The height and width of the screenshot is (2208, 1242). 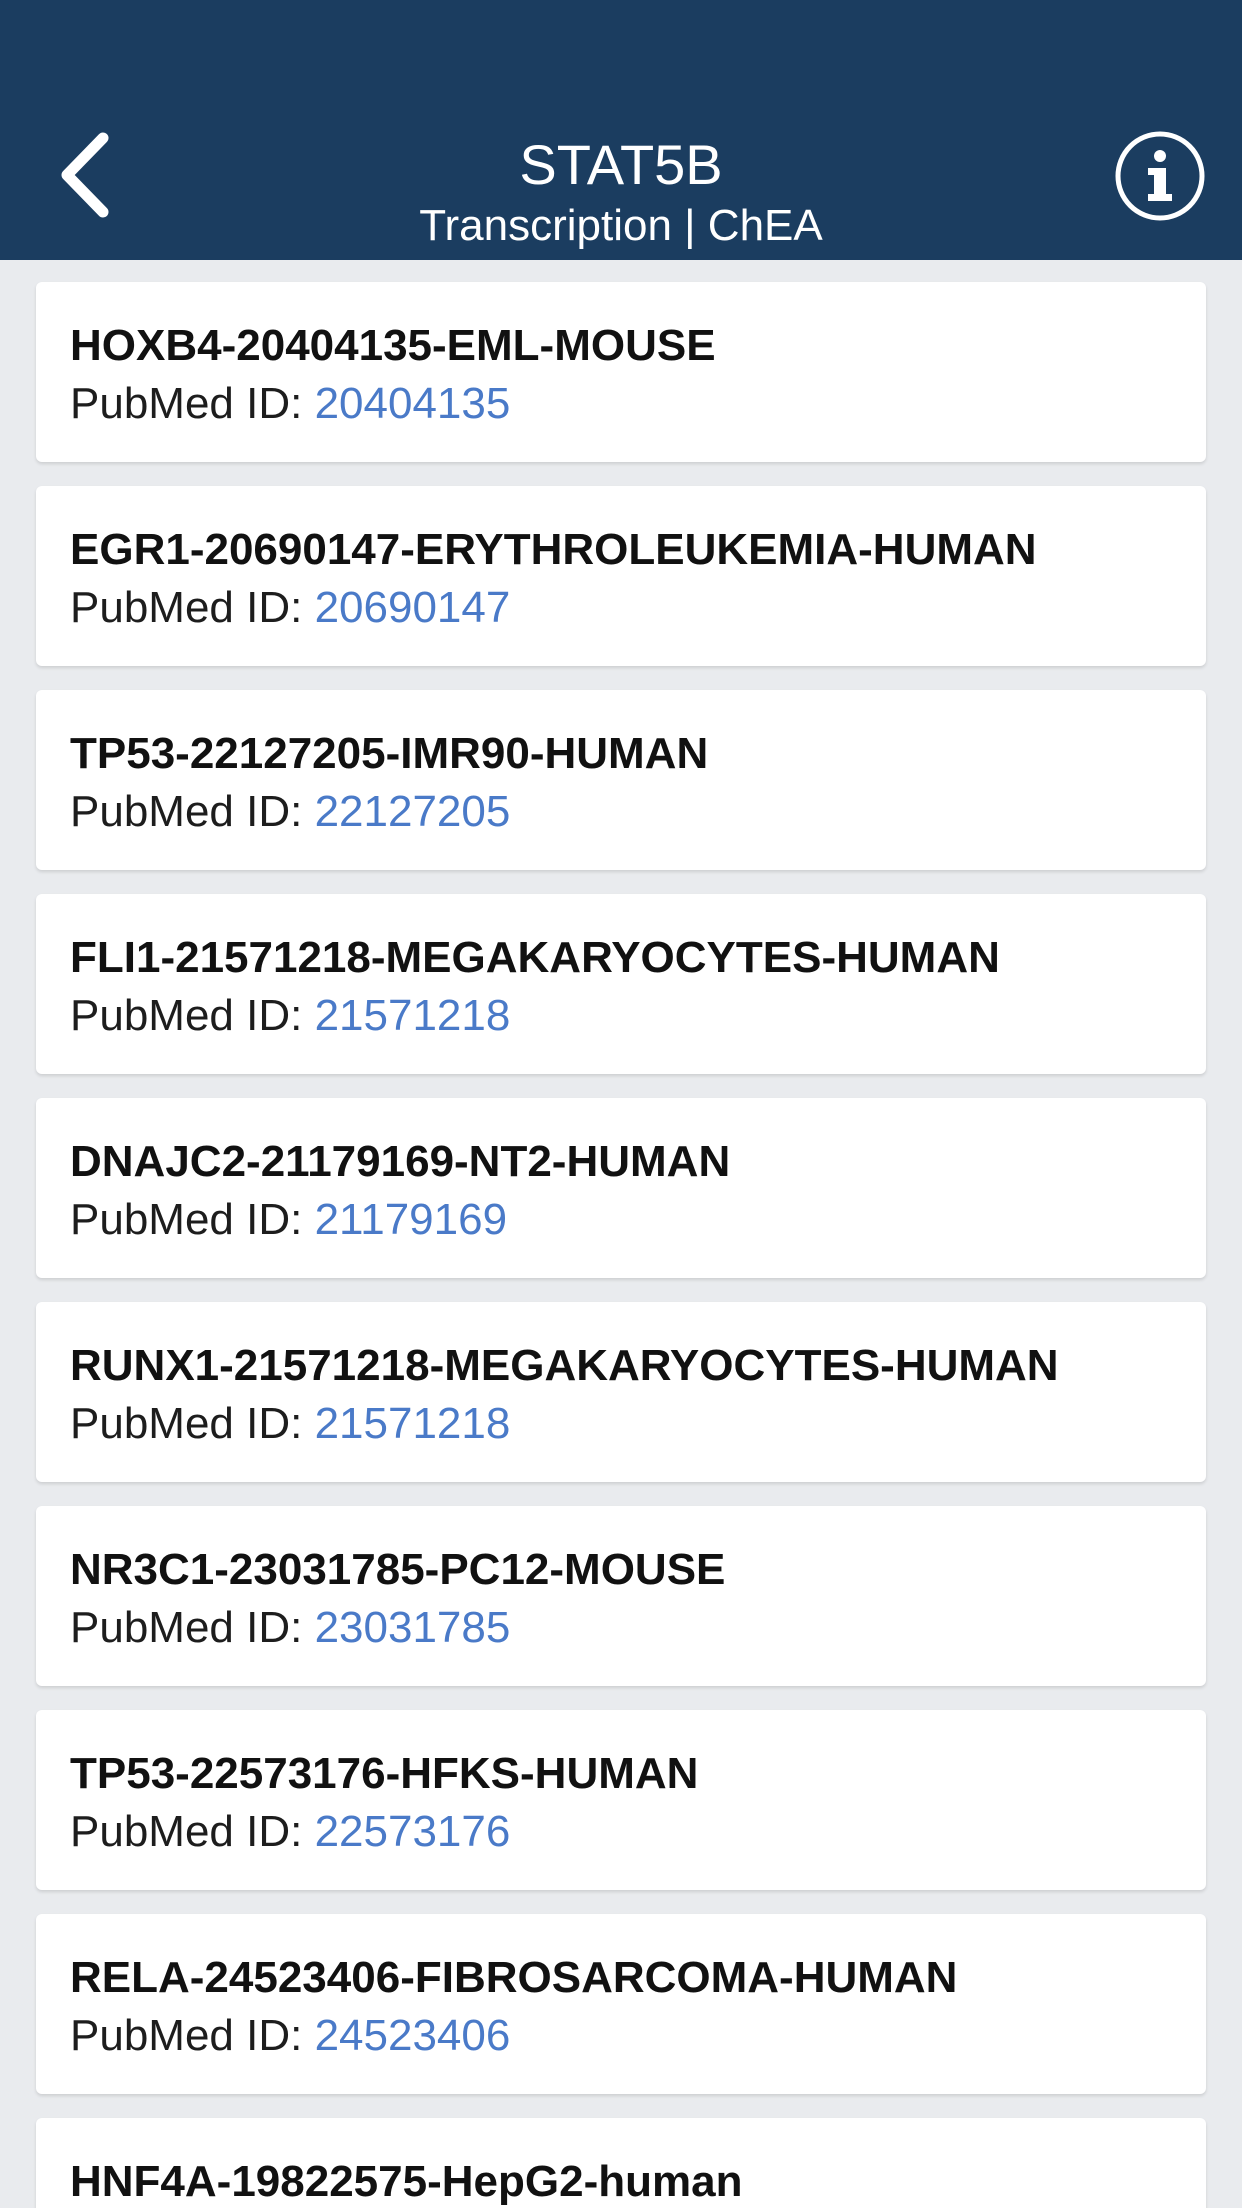 I want to click on pubmed-row: PubMed ID: 23031785, so click(x=290, y=1628).